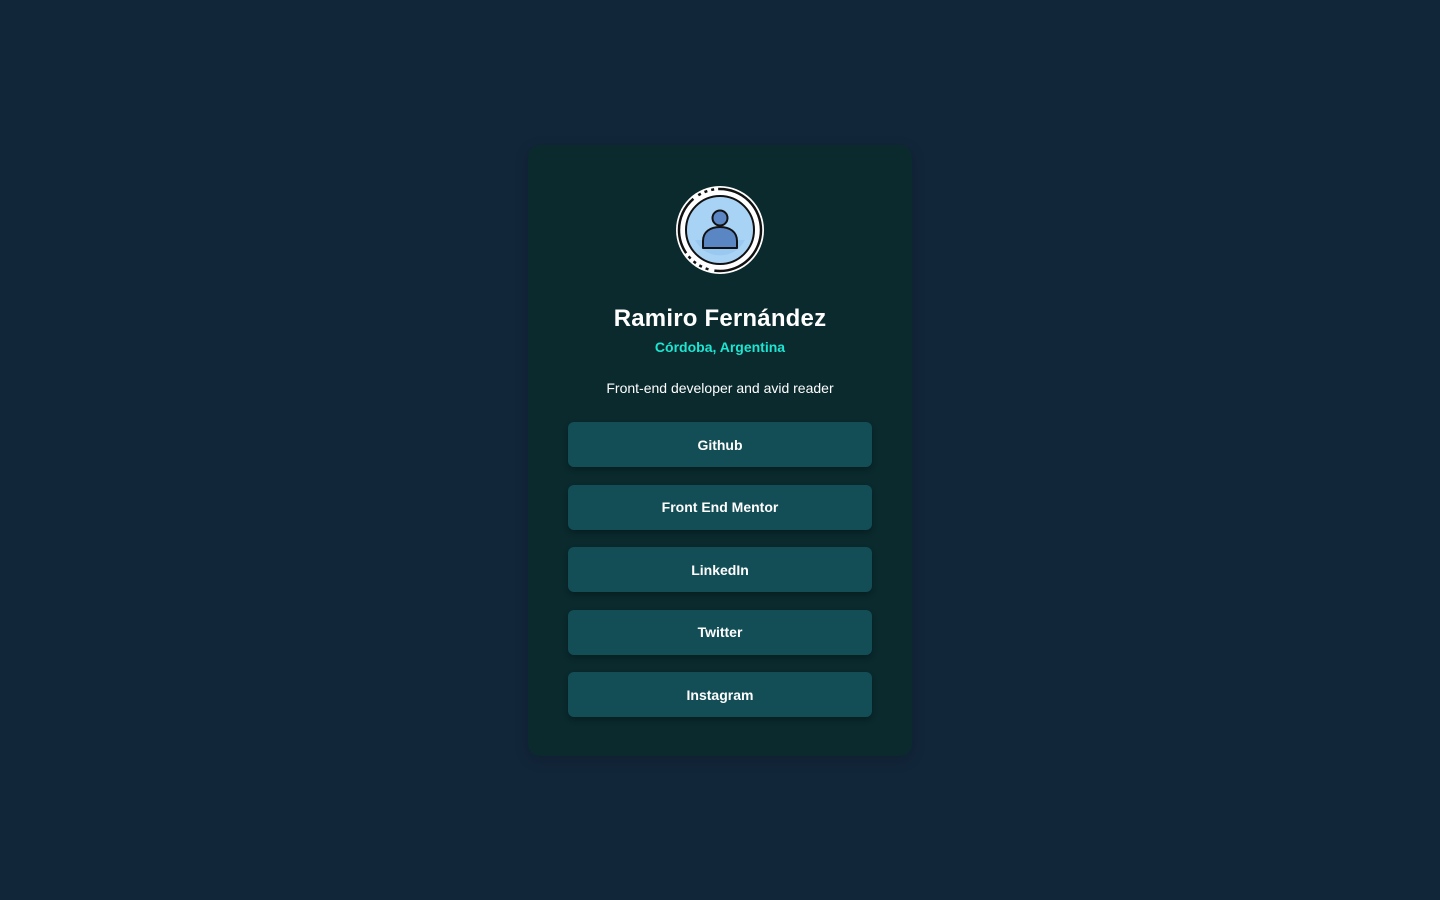  I want to click on profile-name: Ramiro Fernández, so click(720, 318).